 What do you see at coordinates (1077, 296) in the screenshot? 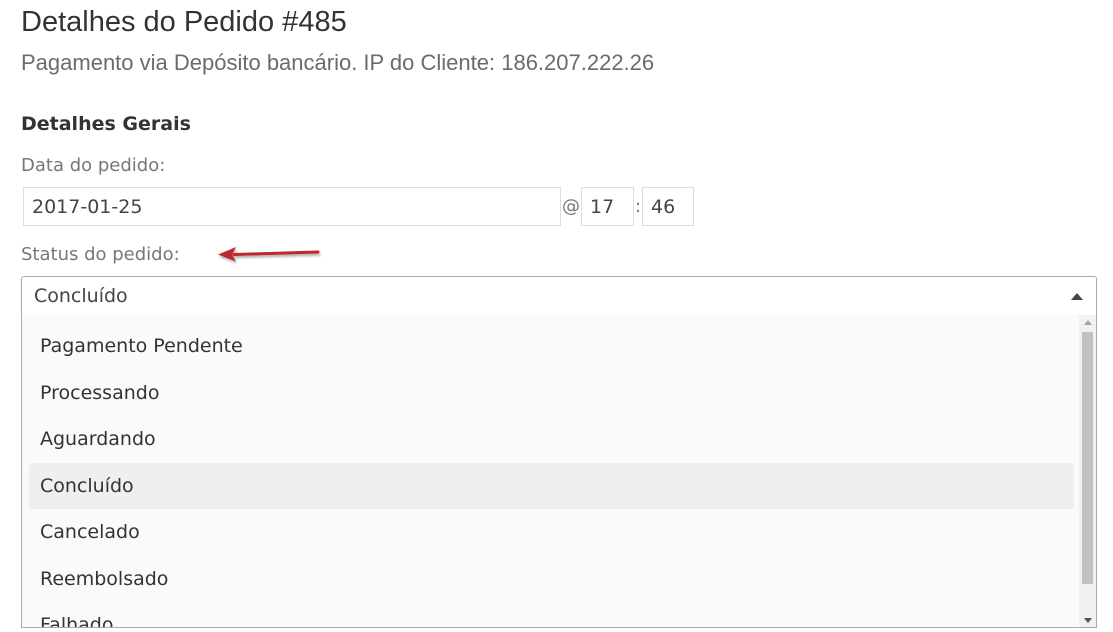
I see `caret-up-icon` at bounding box center [1077, 296].